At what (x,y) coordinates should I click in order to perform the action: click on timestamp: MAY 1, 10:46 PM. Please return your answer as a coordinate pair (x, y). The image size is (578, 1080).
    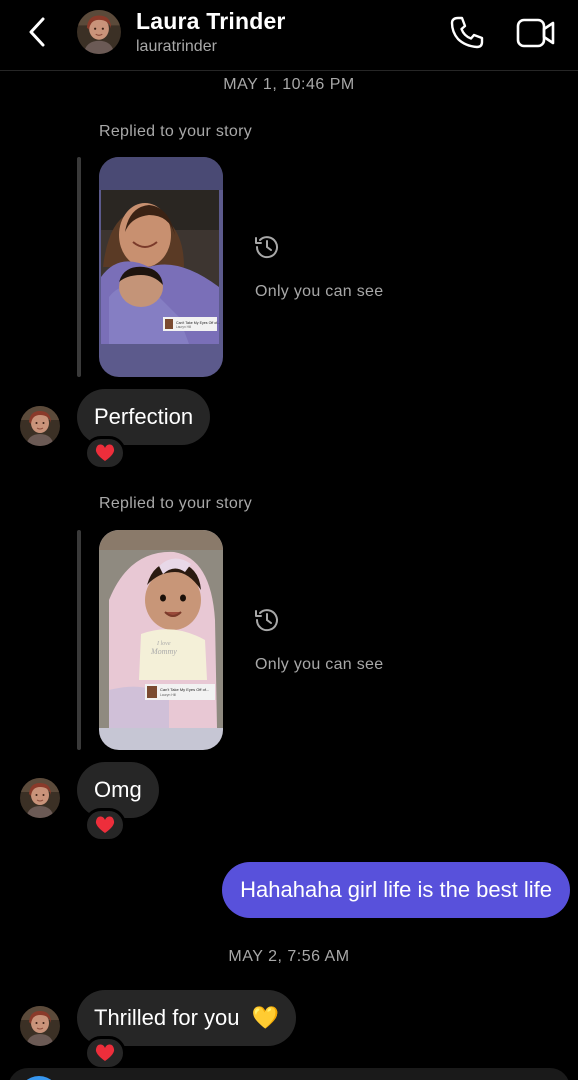
    Looking at the image, I should click on (289, 84).